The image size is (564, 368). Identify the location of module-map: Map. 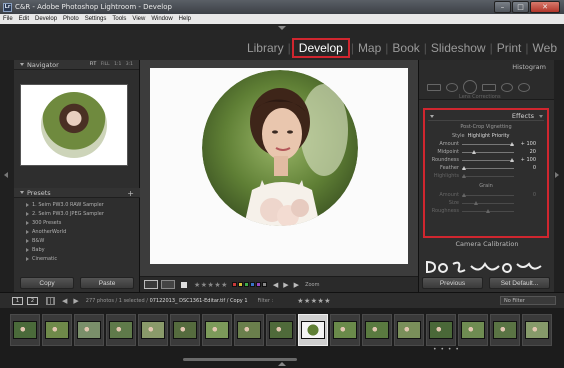
(369, 48).